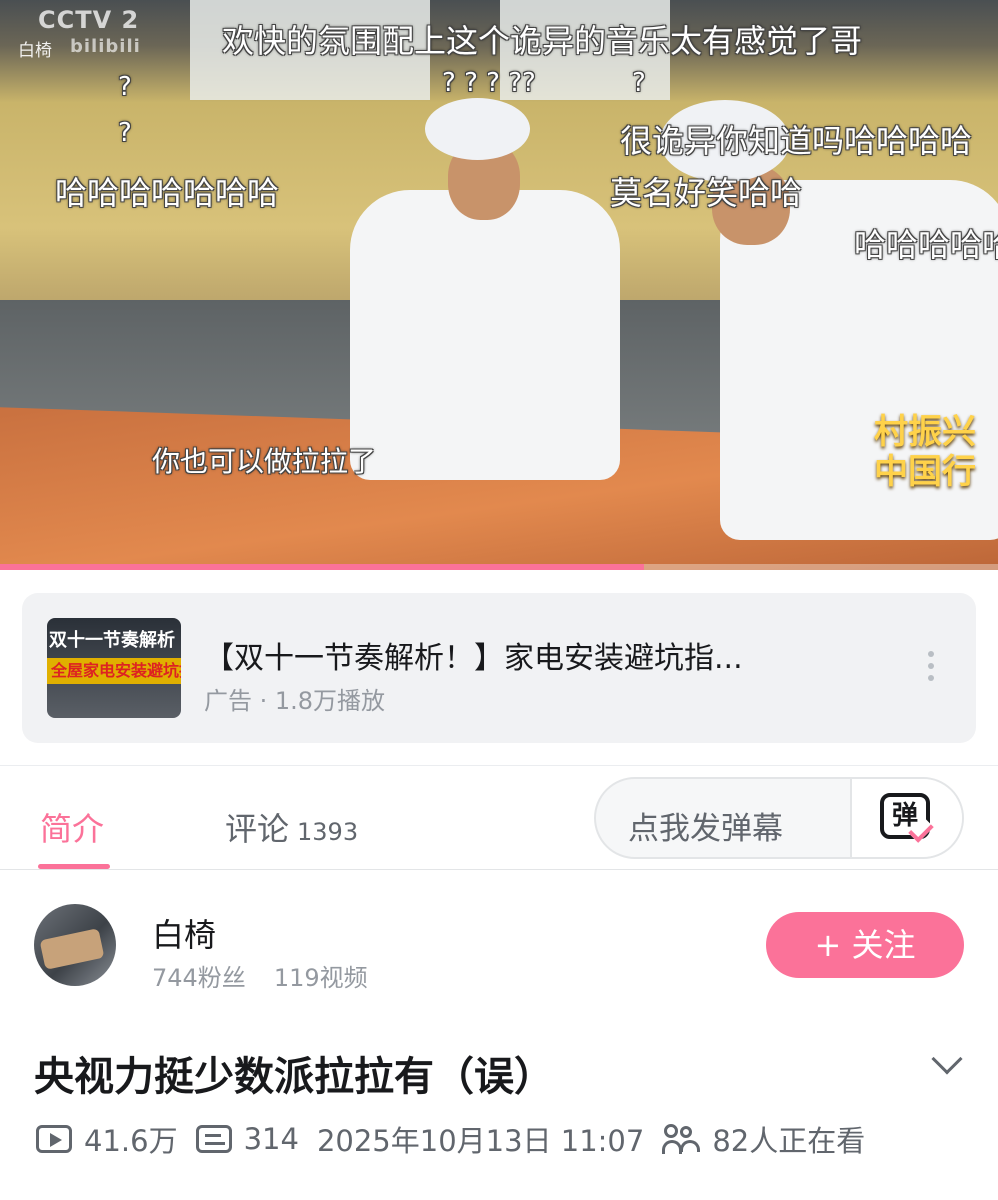  What do you see at coordinates (167, 193) in the screenshot?
I see `danmaku-comment: 哈哈哈哈哈哈哈` at bounding box center [167, 193].